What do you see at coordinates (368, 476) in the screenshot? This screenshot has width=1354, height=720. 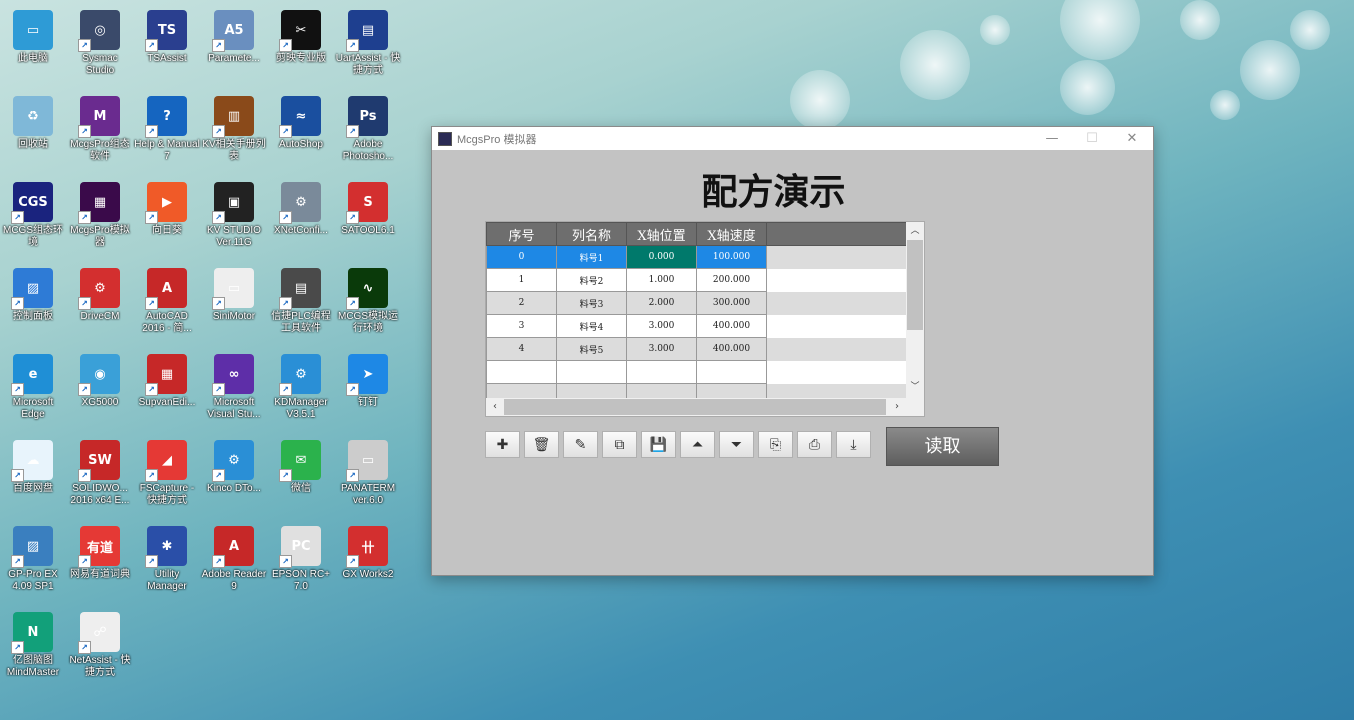 I see `desktop-icon: ▭ ↗ PANATERM ver.6.0` at bounding box center [368, 476].